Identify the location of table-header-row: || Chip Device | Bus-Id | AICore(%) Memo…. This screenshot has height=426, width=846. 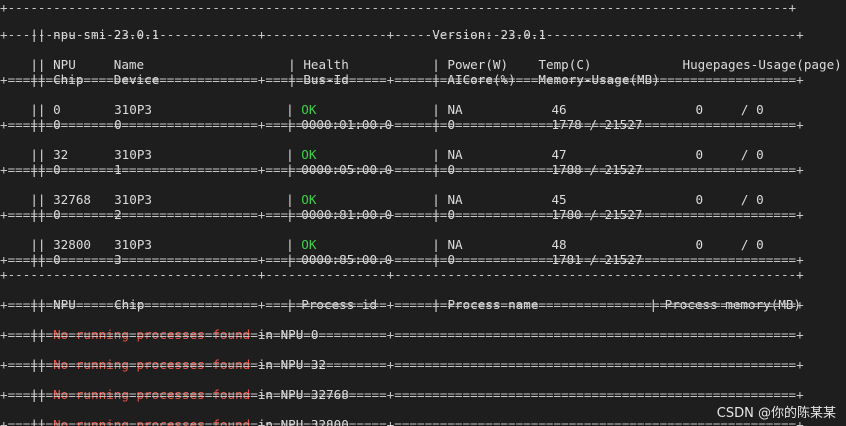
(345, 79).